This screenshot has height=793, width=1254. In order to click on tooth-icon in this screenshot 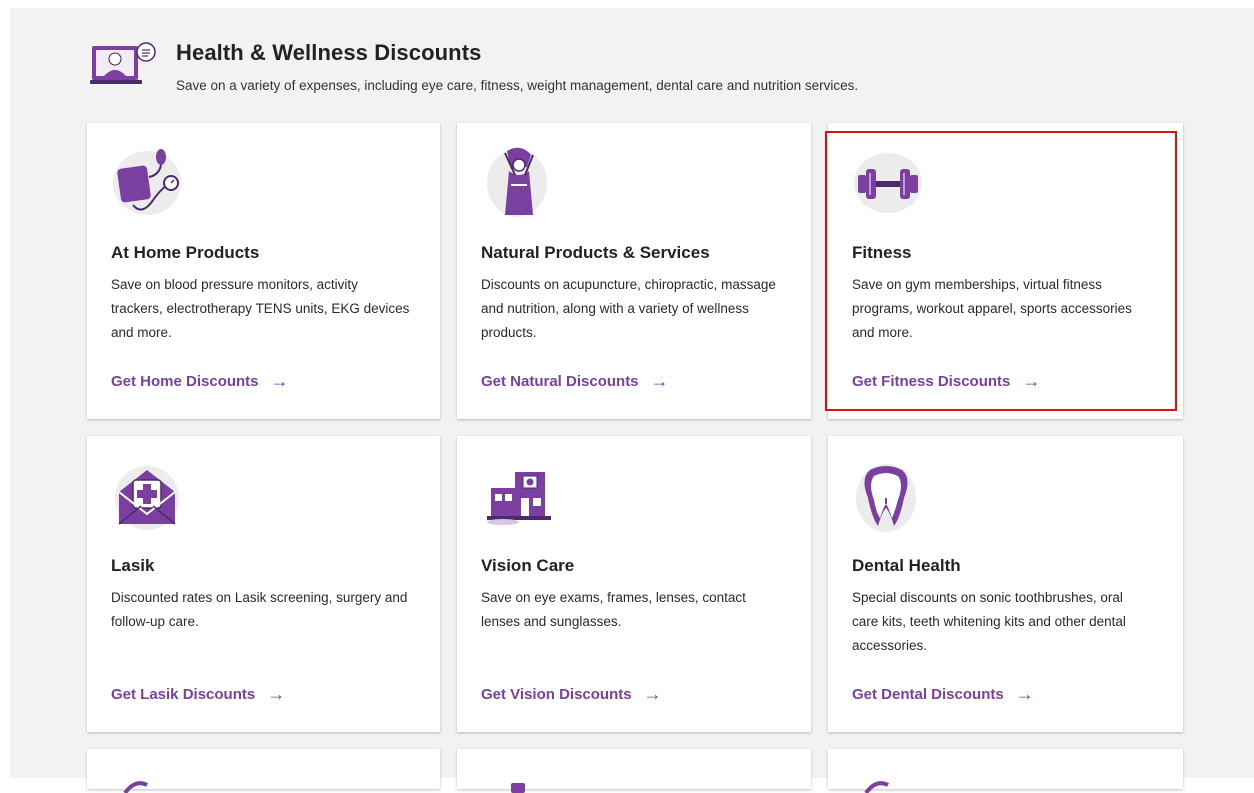, I will do `click(886, 498)`.